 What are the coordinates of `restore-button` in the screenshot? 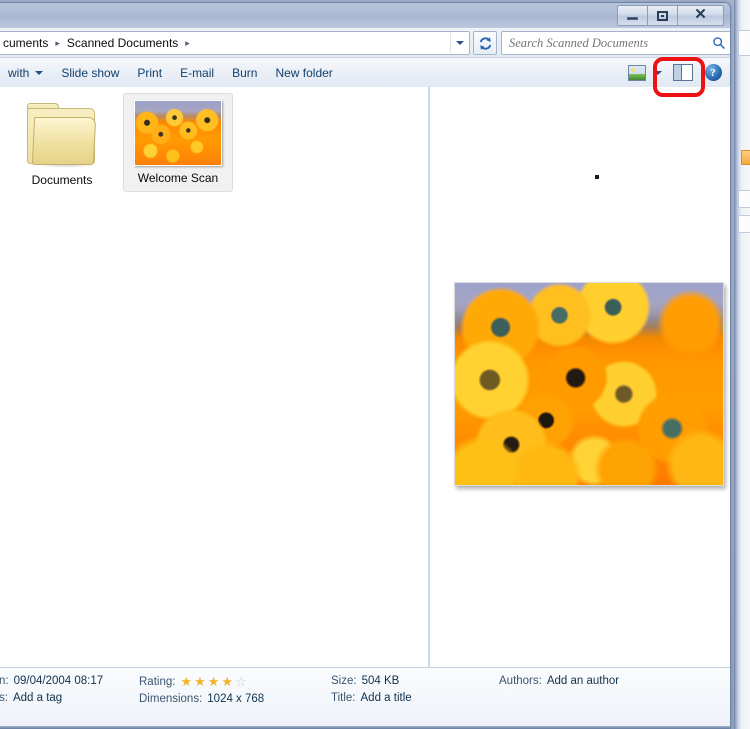 It's located at (662, 15).